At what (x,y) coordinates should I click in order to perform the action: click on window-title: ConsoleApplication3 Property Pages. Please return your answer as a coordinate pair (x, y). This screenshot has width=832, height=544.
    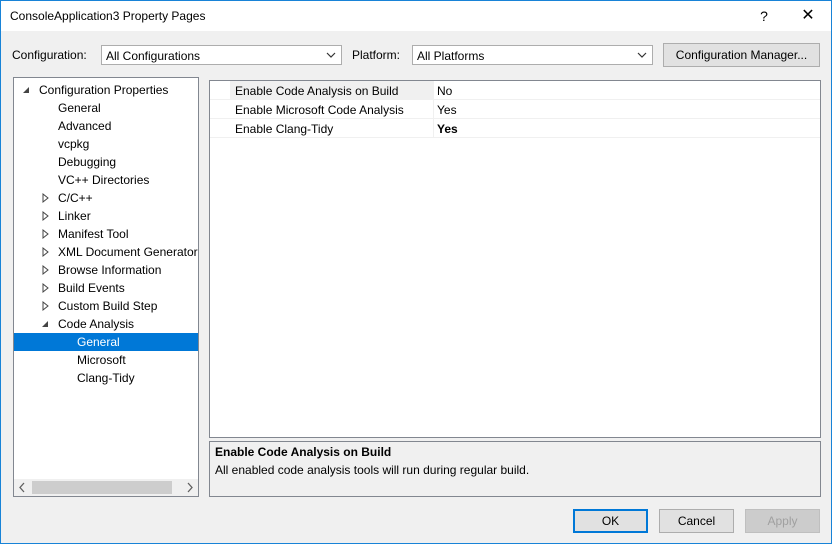
    Looking at the image, I should click on (108, 16).